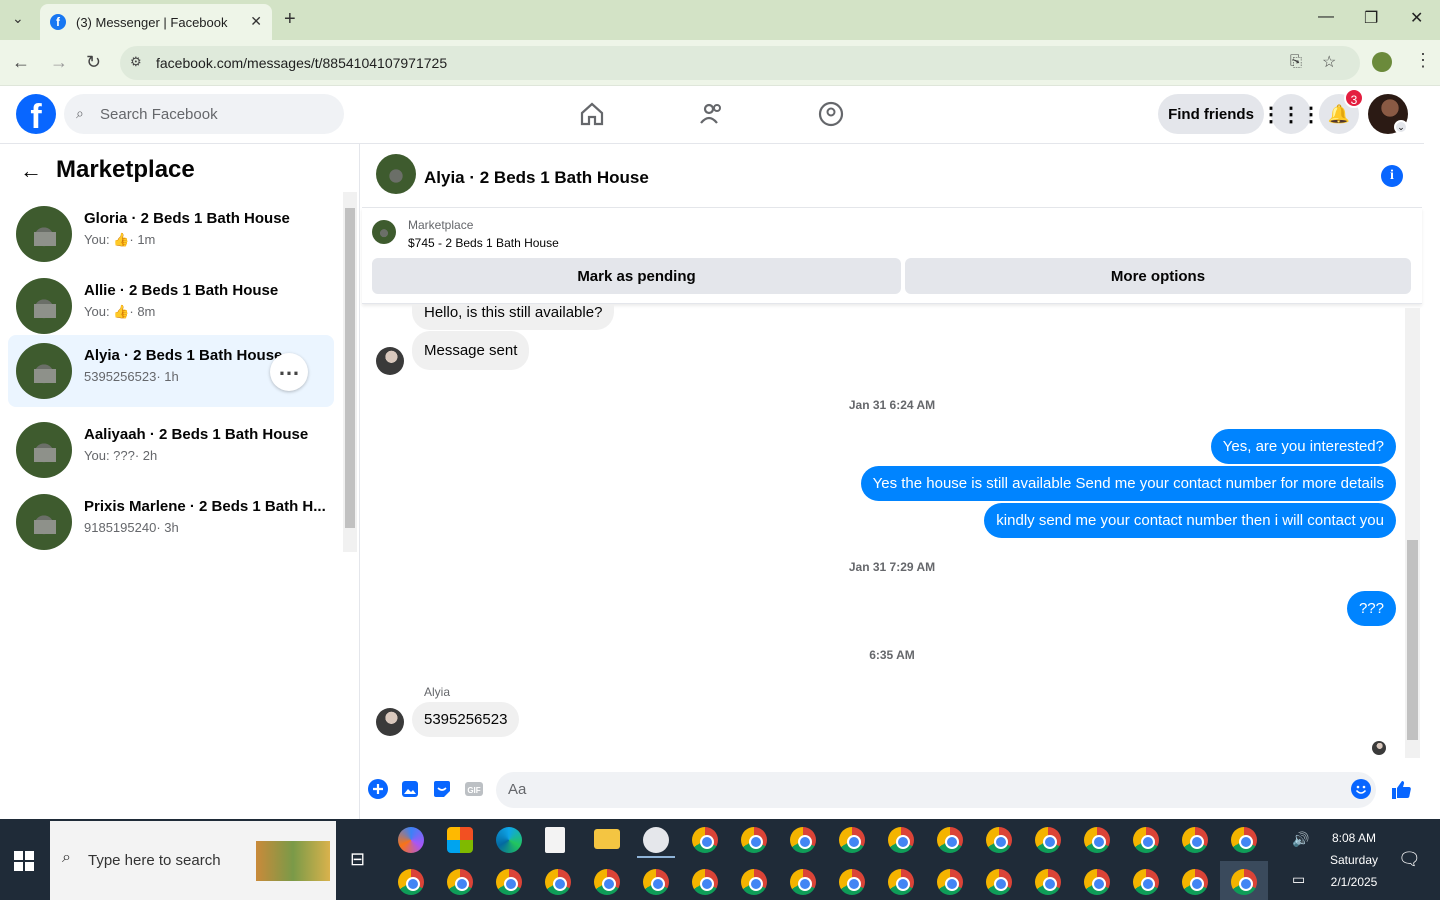 The width and height of the screenshot is (1440, 900). What do you see at coordinates (1412, 533) in the screenshot?
I see `chat-scrollbar` at bounding box center [1412, 533].